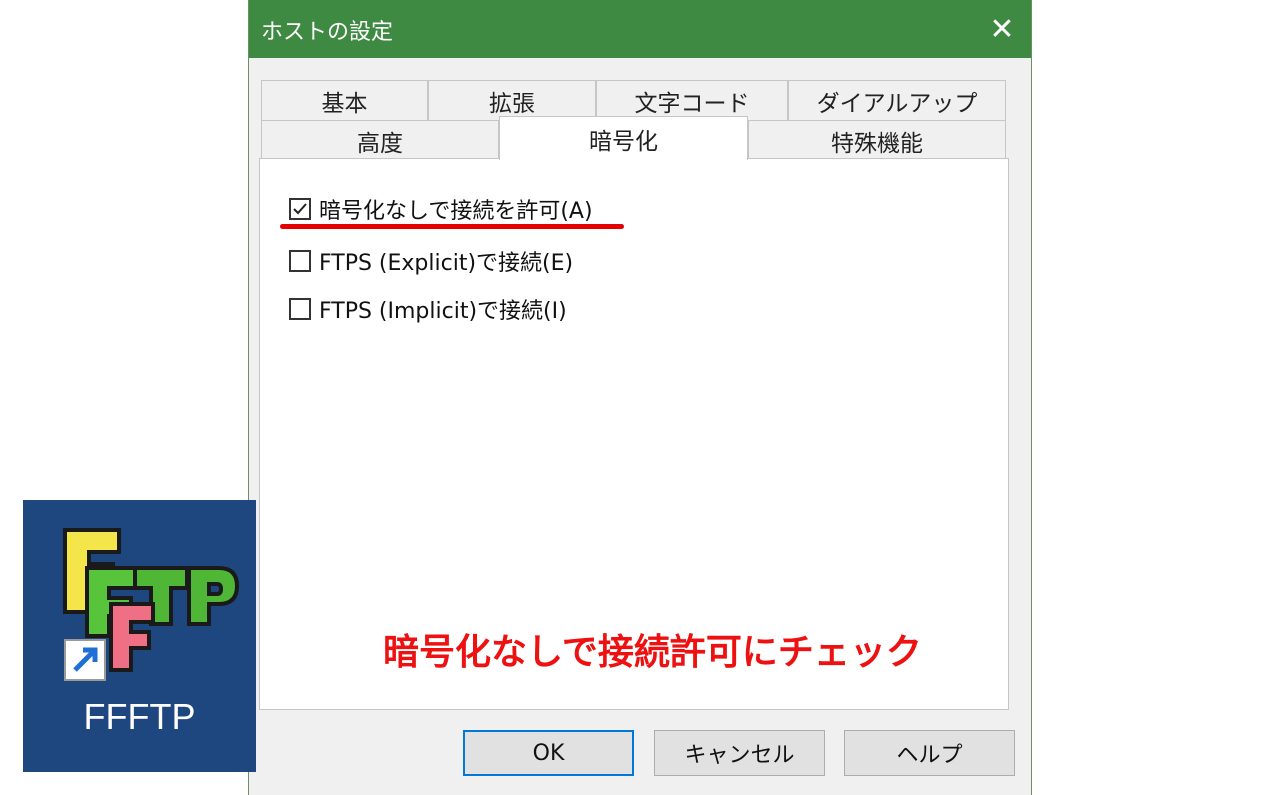  I want to click on tab-advanced: 高度, so click(380, 140).